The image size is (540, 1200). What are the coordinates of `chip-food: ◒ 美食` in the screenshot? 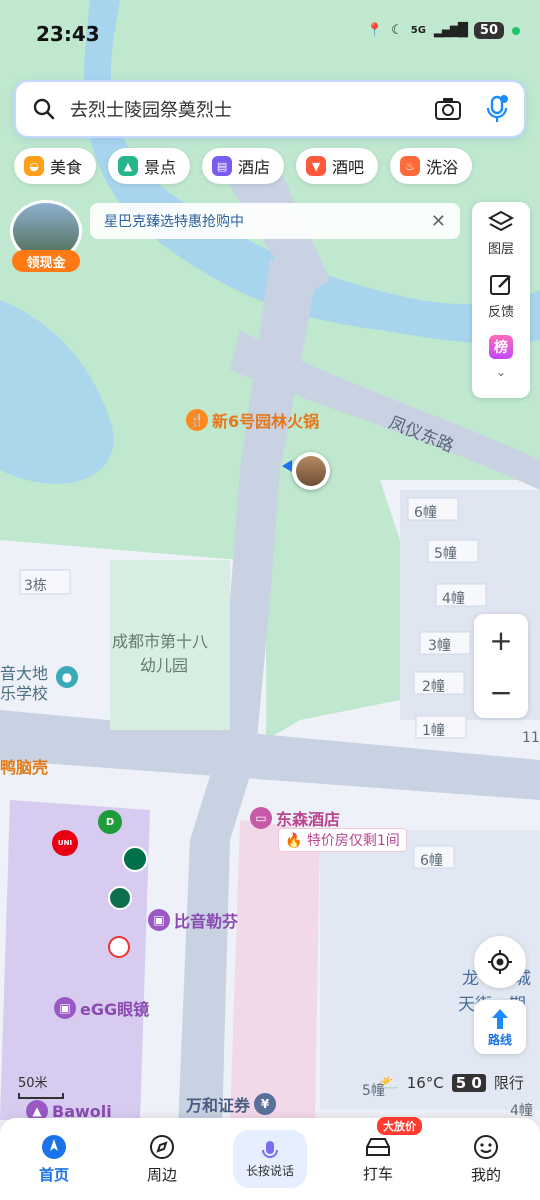 It's located at (55, 166).